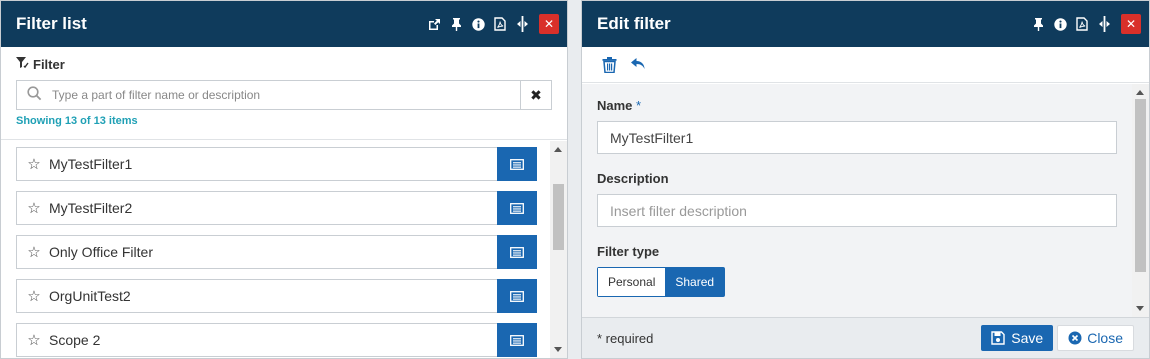  What do you see at coordinates (90, 296) in the screenshot?
I see `list-item-label: OrgUnitTest2` at bounding box center [90, 296].